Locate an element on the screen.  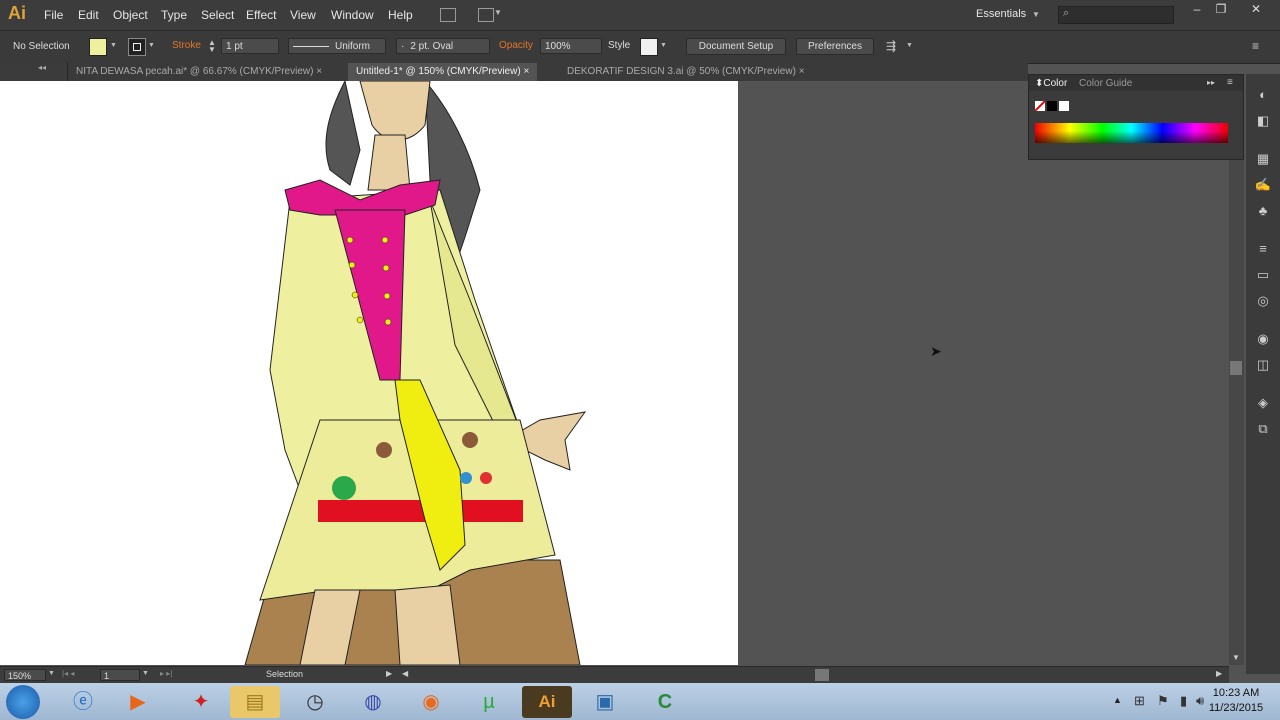
white-swatch is located at coordinates (1064, 106).